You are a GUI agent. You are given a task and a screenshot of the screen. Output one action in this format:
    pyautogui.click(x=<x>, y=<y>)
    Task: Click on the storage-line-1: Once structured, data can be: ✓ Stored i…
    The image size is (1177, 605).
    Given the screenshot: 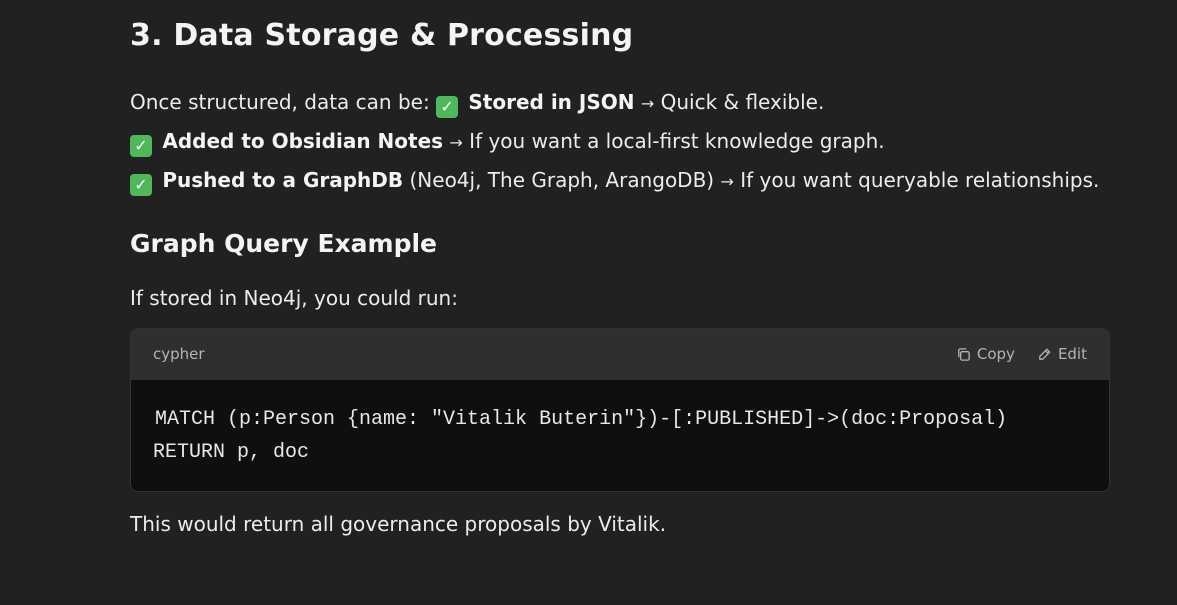 What is the action you would take?
    pyautogui.click(x=477, y=103)
    